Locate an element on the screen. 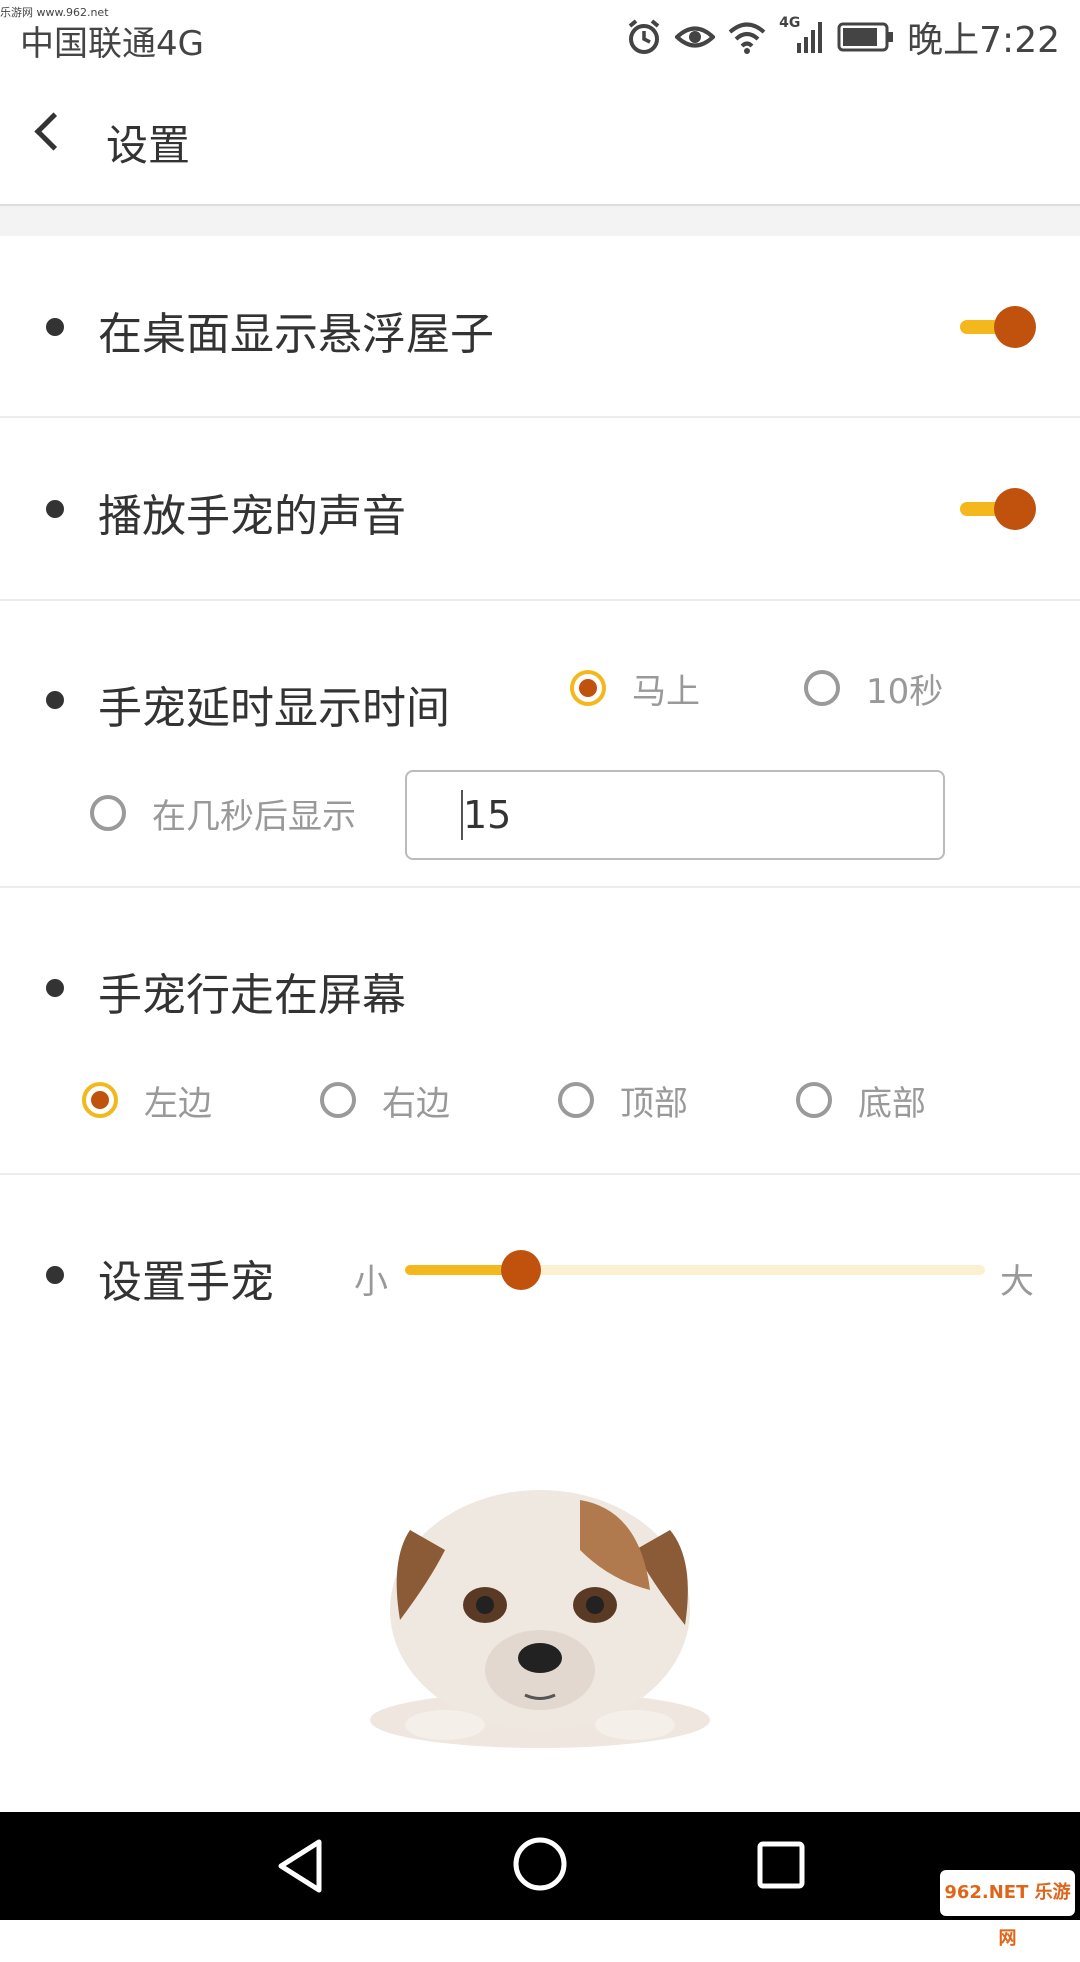  option-label: 马上 is located at coordinates (666, 692).